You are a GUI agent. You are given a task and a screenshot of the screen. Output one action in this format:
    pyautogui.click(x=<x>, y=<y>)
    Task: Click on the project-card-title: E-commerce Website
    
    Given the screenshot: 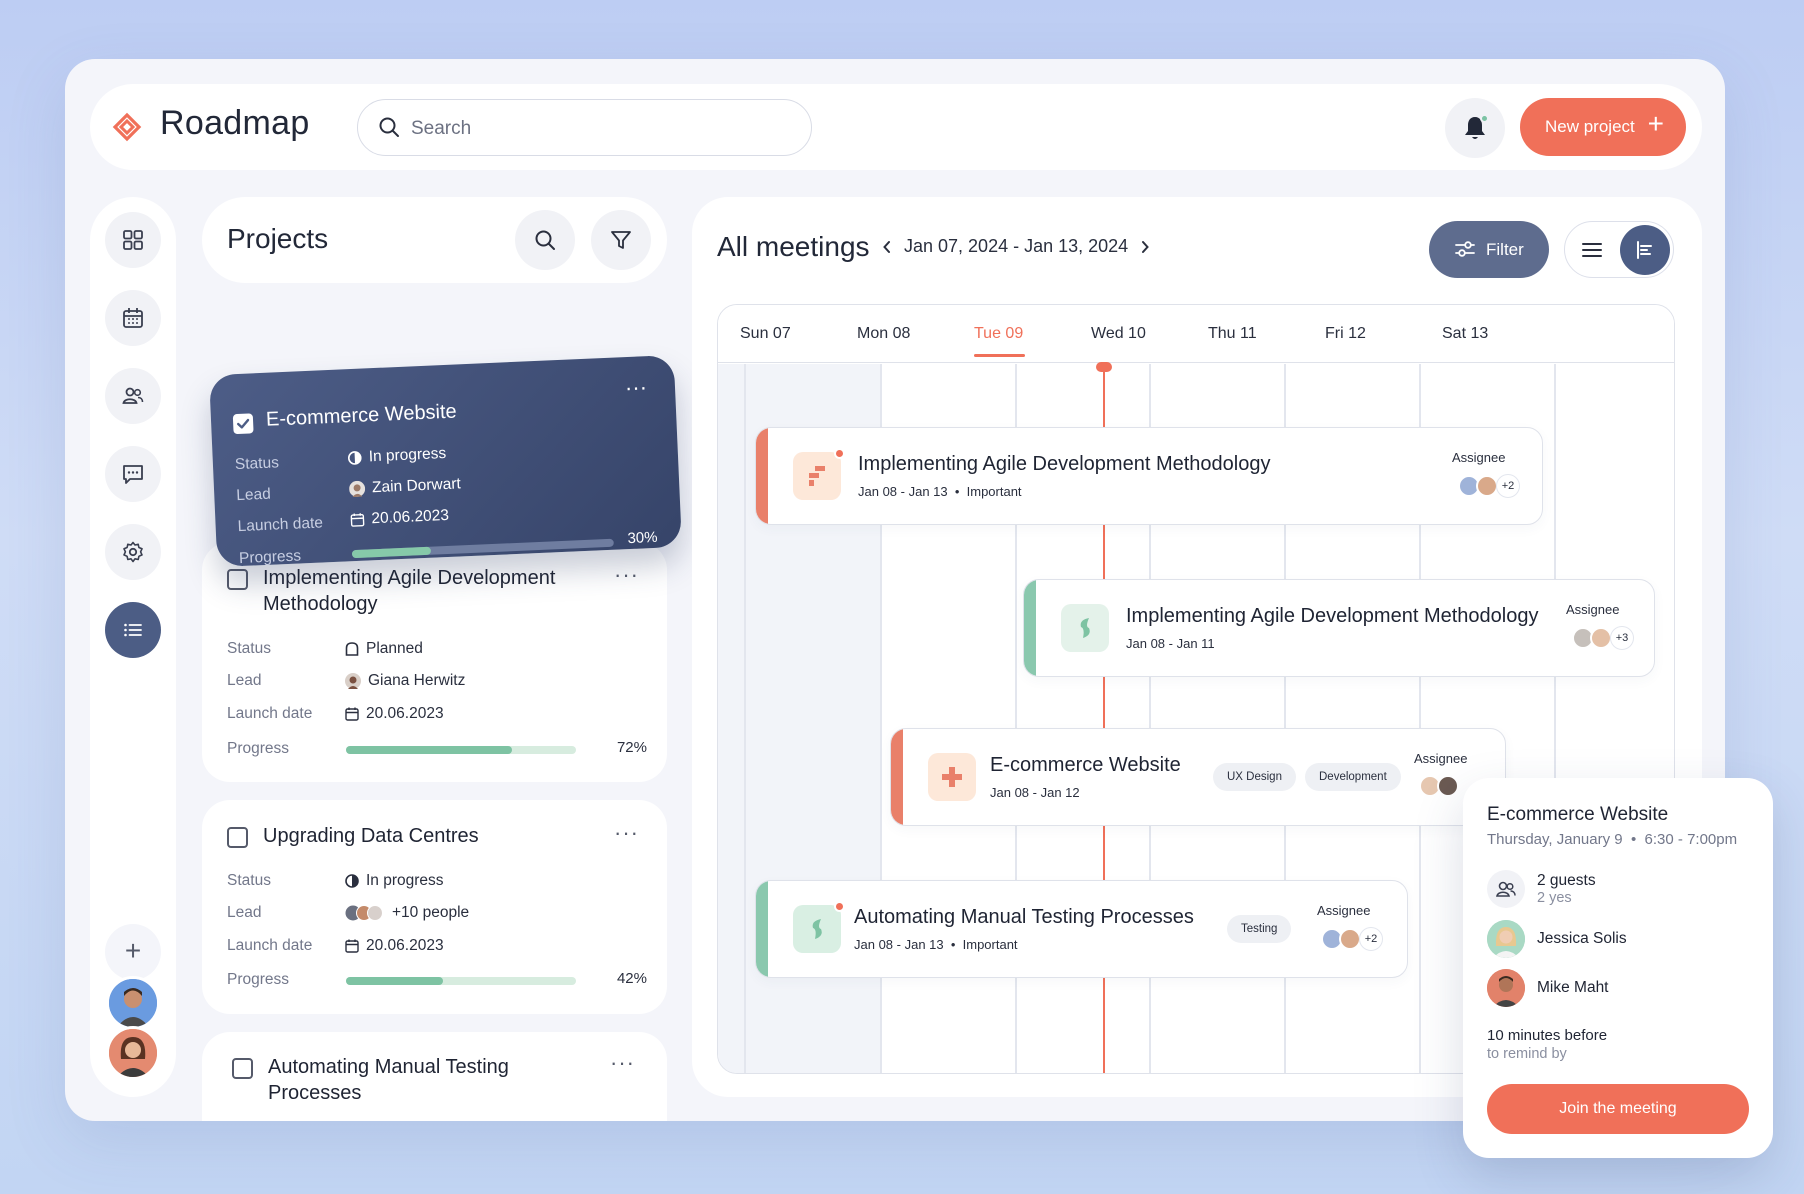 What is the action you would take?
    pyautogui.click(x=361, y=415)
    